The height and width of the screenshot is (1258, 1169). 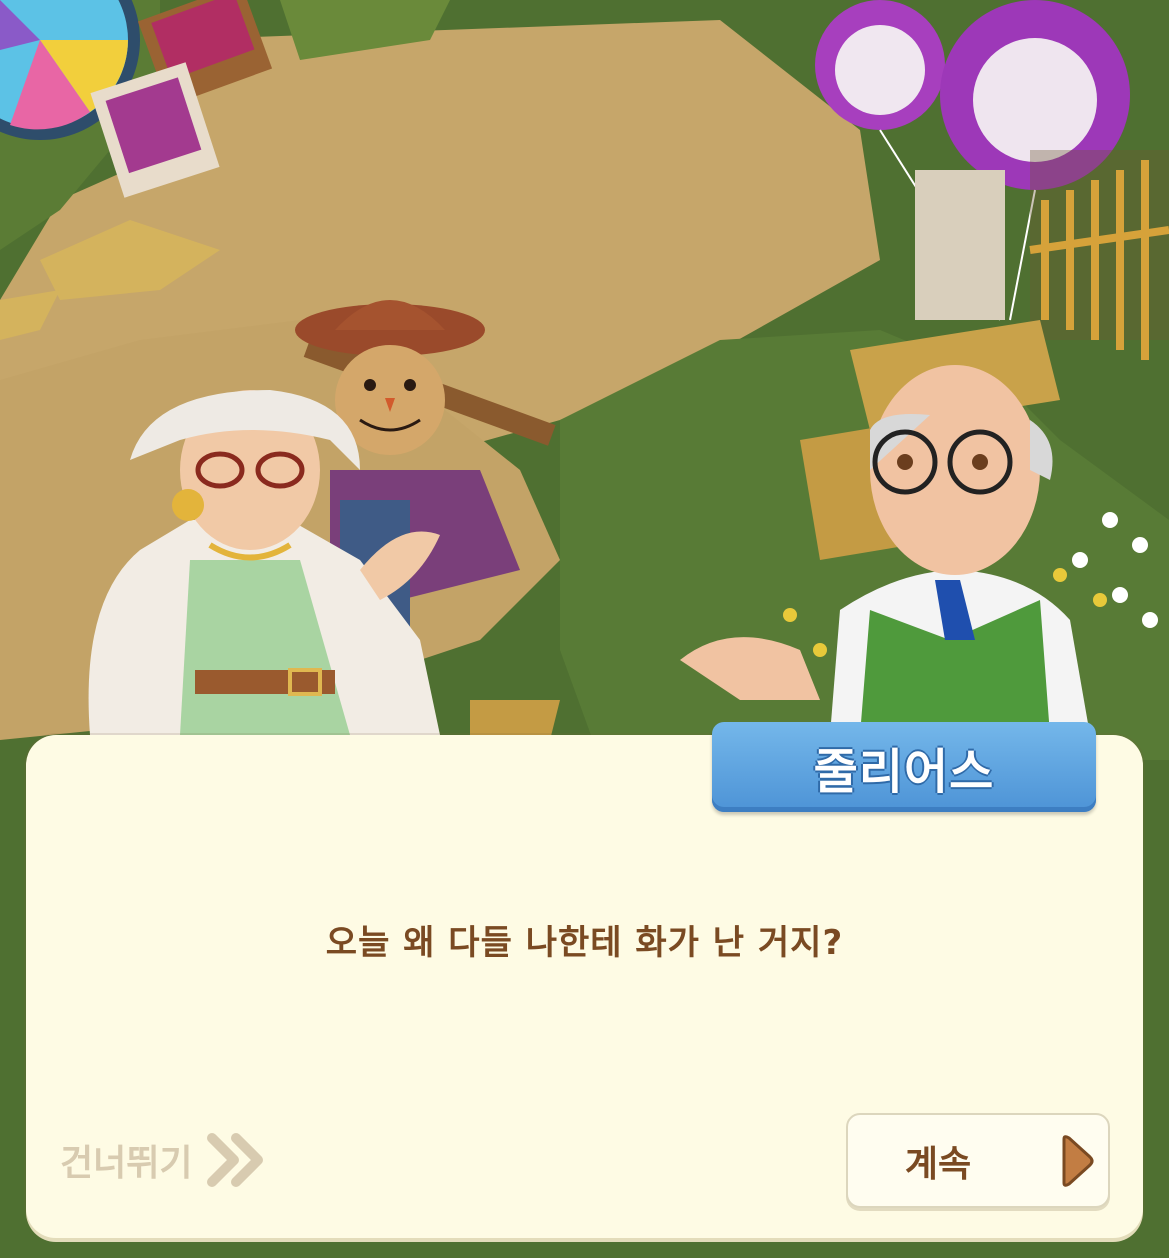 I want to click on double-chevron-right-icon, so click(x=235, y=1160).